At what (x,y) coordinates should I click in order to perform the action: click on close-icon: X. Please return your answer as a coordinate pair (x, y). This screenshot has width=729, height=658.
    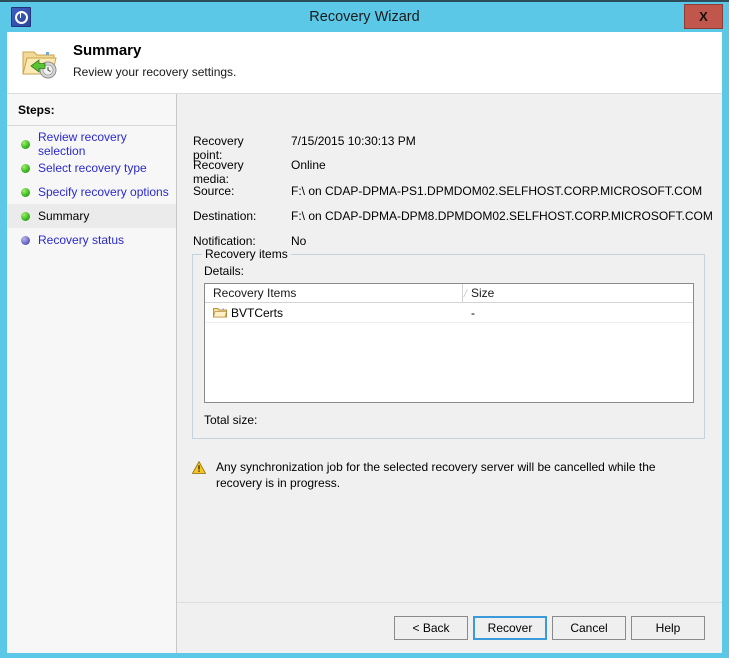
    Looking at the image, I should click on (703, 16).